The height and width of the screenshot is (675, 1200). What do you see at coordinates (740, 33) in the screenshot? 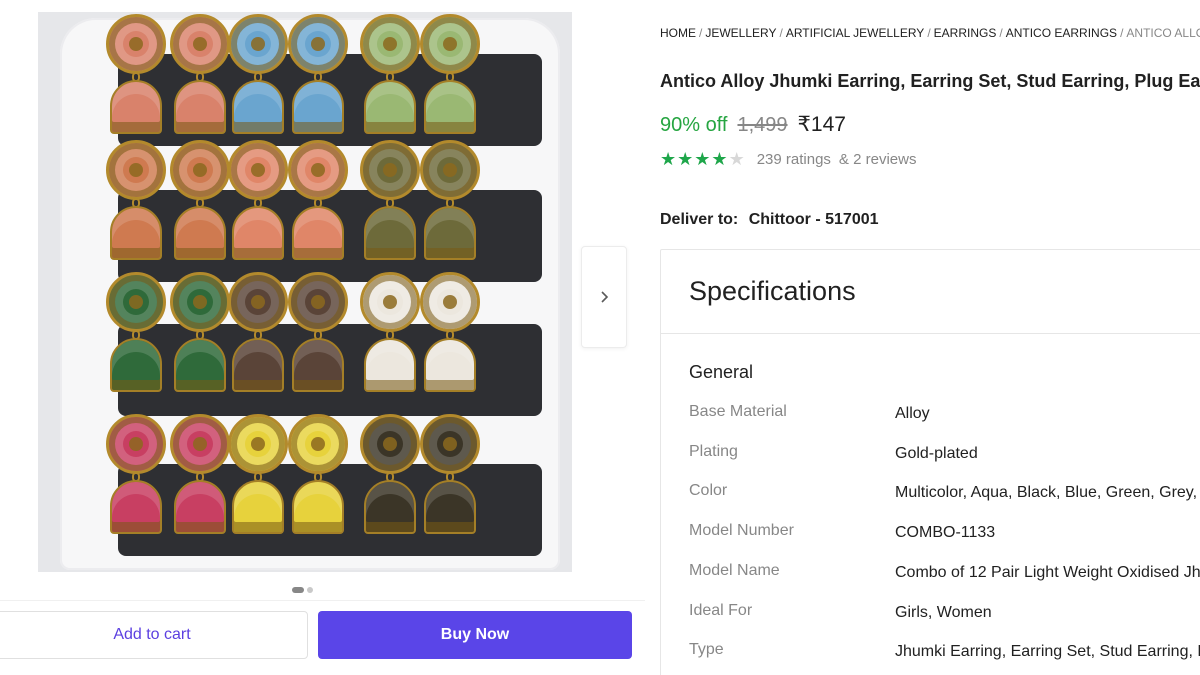
I see `breadcrumb-item: JEWELLERY` at bounding box center [740, 33].